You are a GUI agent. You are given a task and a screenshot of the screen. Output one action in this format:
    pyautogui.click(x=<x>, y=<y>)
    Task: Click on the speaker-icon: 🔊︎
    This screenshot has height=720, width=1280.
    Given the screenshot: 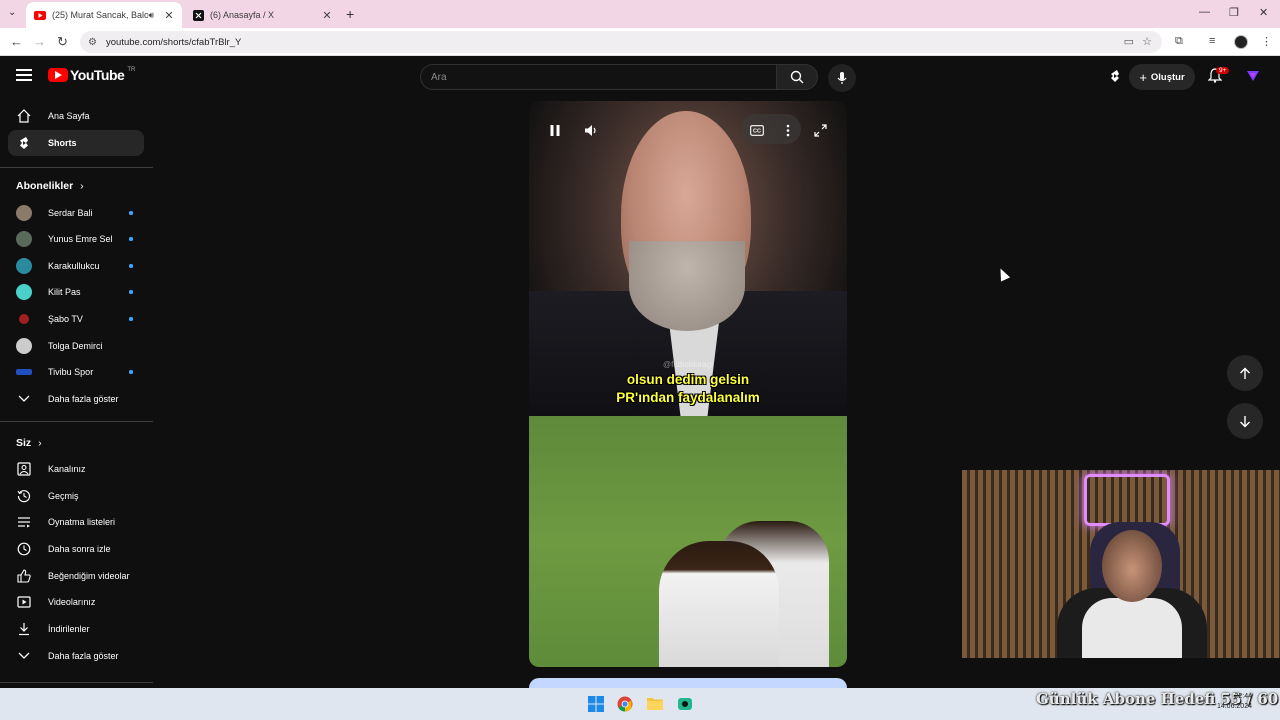 What is the action you would take?
    pyautogui.click(x=151, y=15)
    